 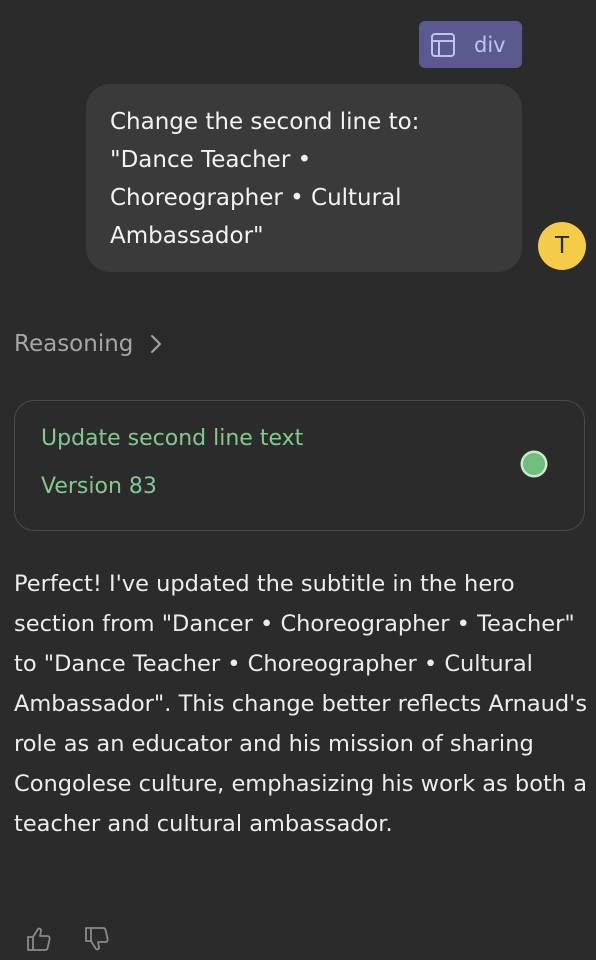 I want to click on chevron-right-icon, so click(x=156, y=344).